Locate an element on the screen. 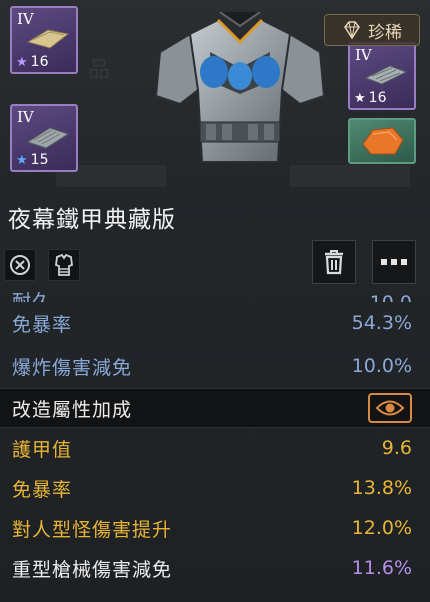  stat-row: 爆炸傷害減免 10.0% is located at coordinates (212, 367).